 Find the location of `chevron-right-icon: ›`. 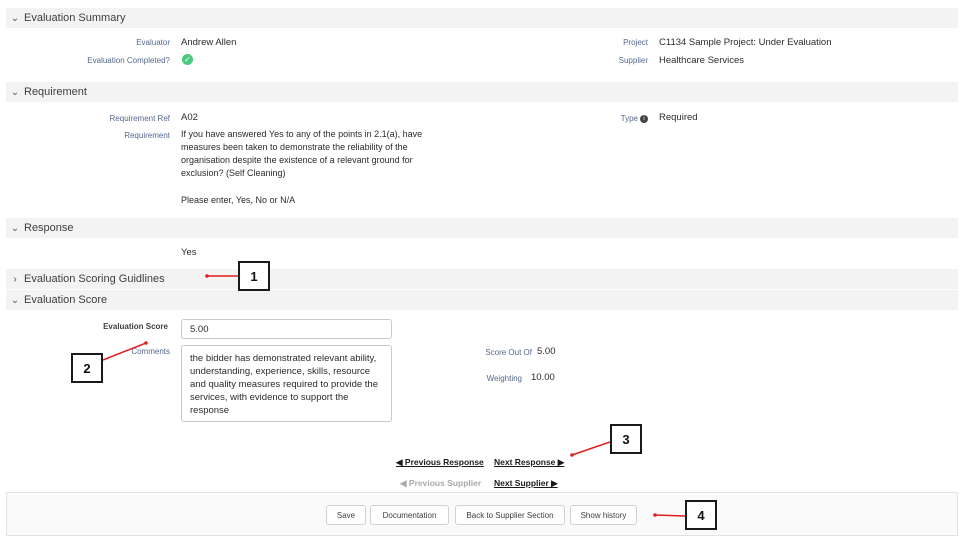

chevron-right-icon: › is located at coordinates (15, 279).